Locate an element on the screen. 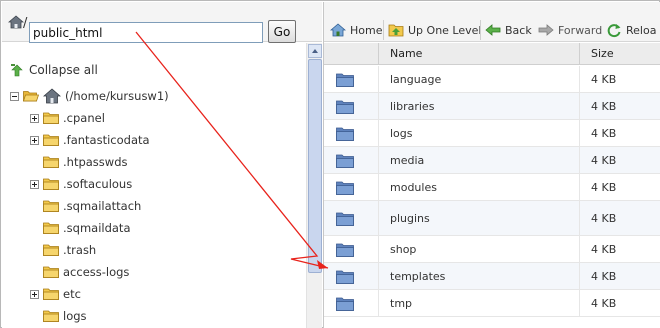 The height and width of the screenshot is (328, 660). table-row: language 4 KB is located at coordinates (492, 79).